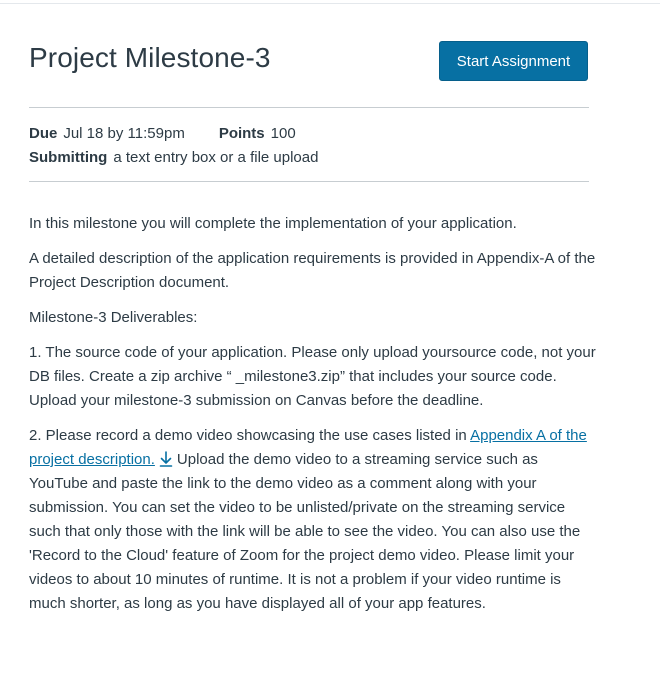 The height and width of the screenshot is (679, 660). I want to click on deliverables-heading: Milestone-3 Deliverables:, so click(113, 317).